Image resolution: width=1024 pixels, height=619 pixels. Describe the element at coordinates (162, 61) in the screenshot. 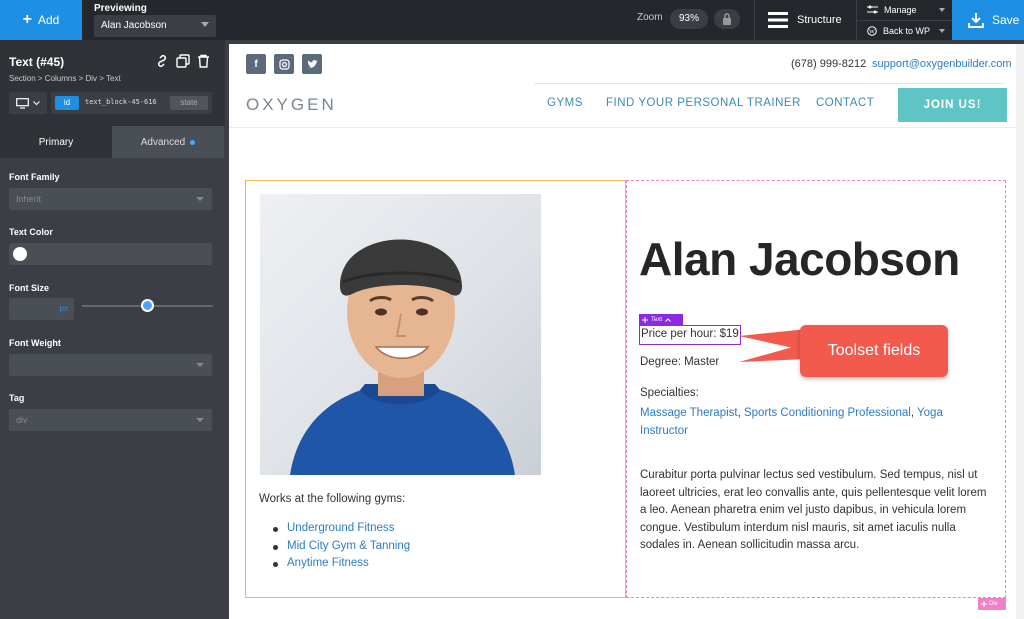

I see `link-icon` at that location.